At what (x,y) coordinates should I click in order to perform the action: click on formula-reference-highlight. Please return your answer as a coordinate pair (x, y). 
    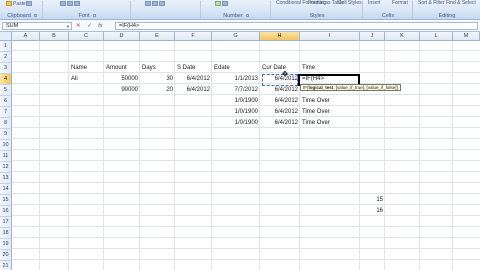
    Looking at the image, I should click on (280, 80).